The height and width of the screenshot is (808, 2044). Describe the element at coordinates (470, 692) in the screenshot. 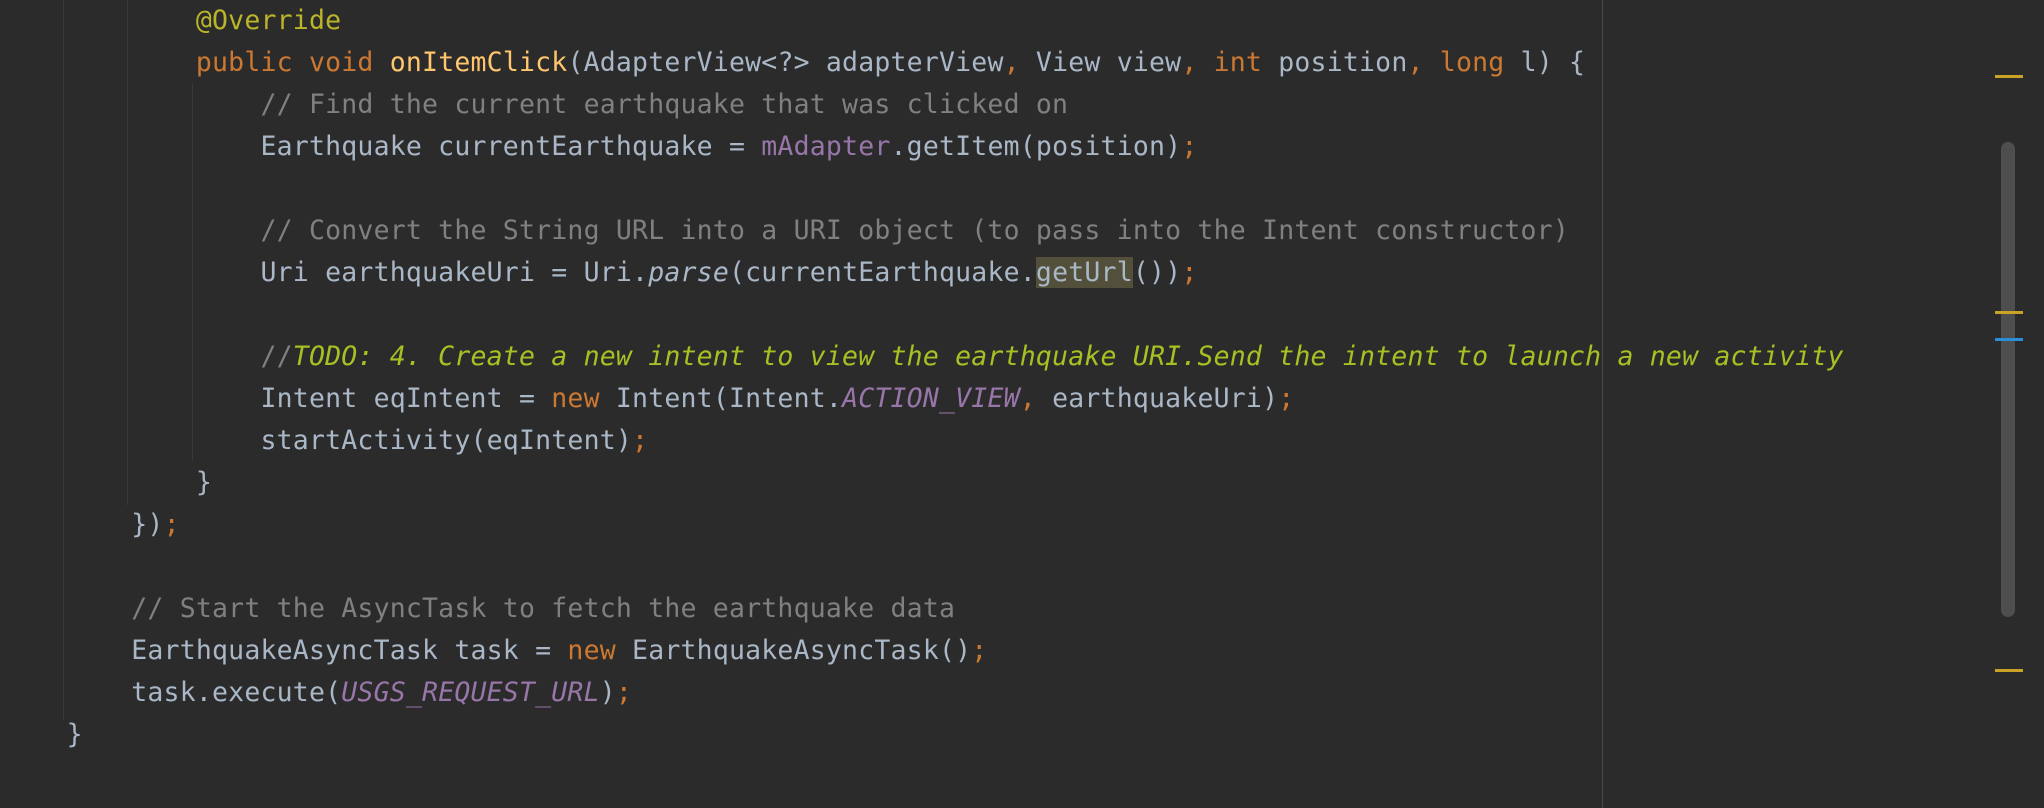

I see `code-token: USGS_REQUEST_URL` at that location.